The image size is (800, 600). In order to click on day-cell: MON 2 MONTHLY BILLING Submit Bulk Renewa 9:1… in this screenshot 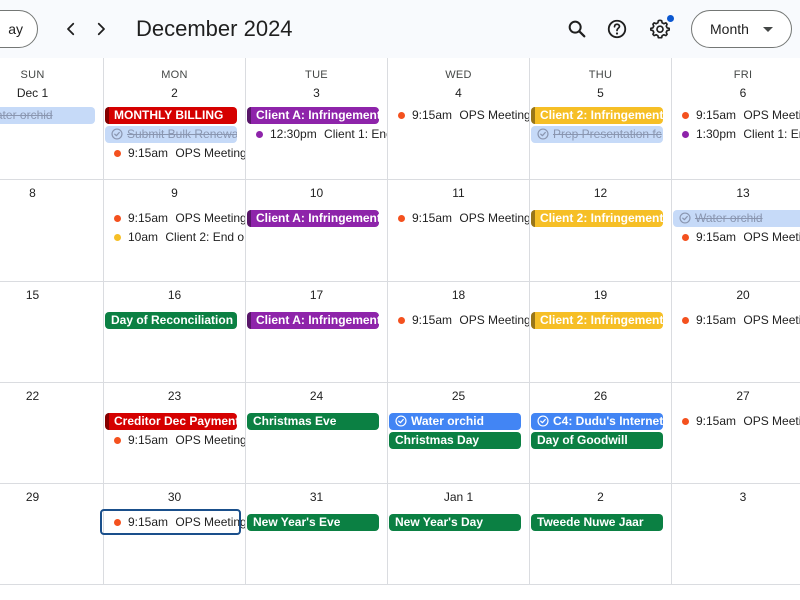, I will do `click(175, 119)`.